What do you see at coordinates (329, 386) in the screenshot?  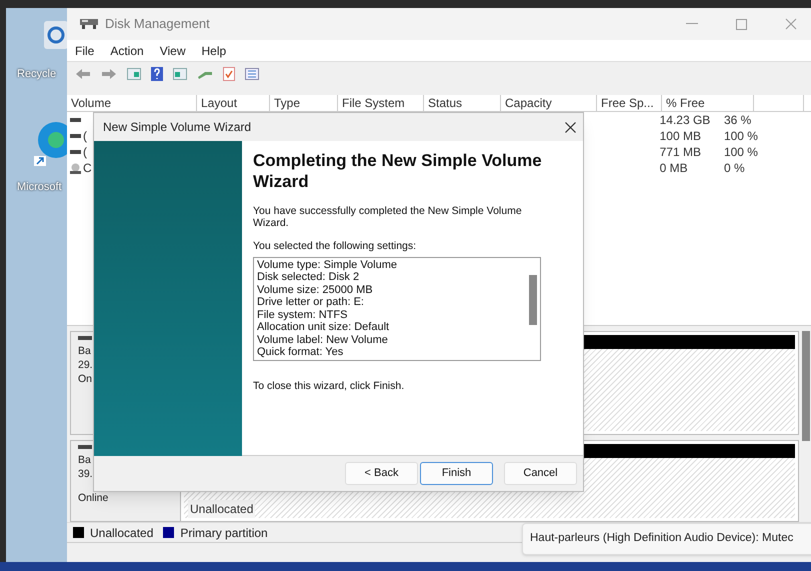 I see `closing-note: To close this wizard, click Finish.` at bounding box center [329, 386].